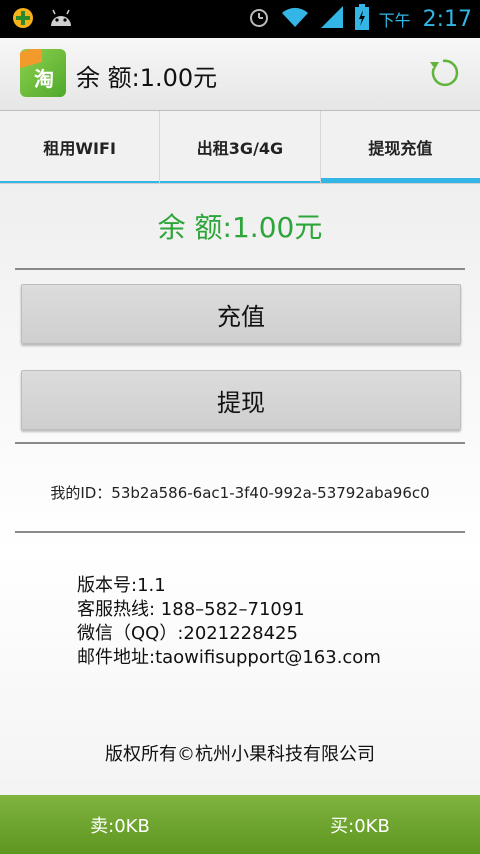 Image resolution: width=480 pixels, height=854 pixels. I want to click on buy-traffic: 买:0KB, so click(360, 826).